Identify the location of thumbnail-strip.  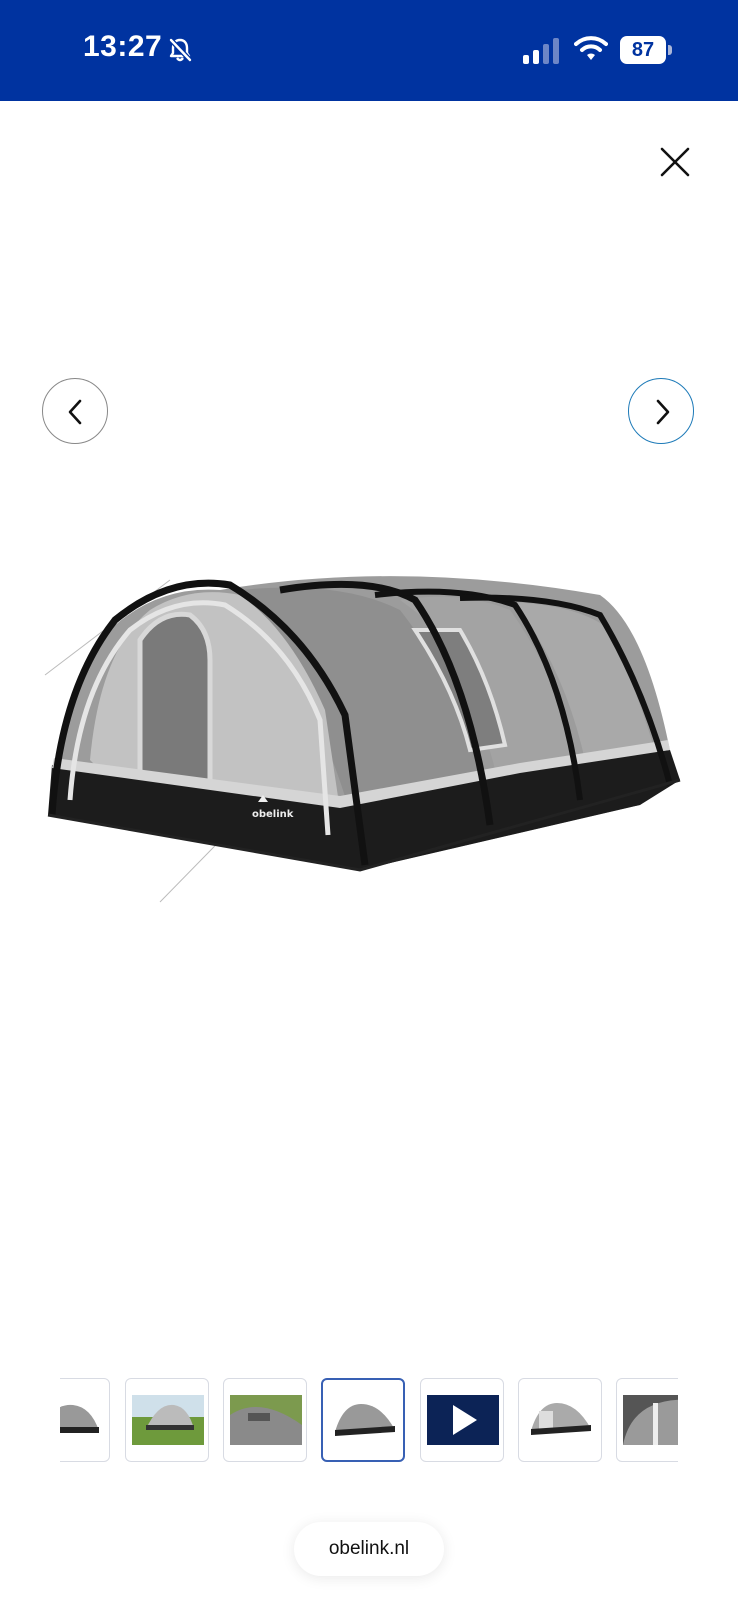
(369, 1422).